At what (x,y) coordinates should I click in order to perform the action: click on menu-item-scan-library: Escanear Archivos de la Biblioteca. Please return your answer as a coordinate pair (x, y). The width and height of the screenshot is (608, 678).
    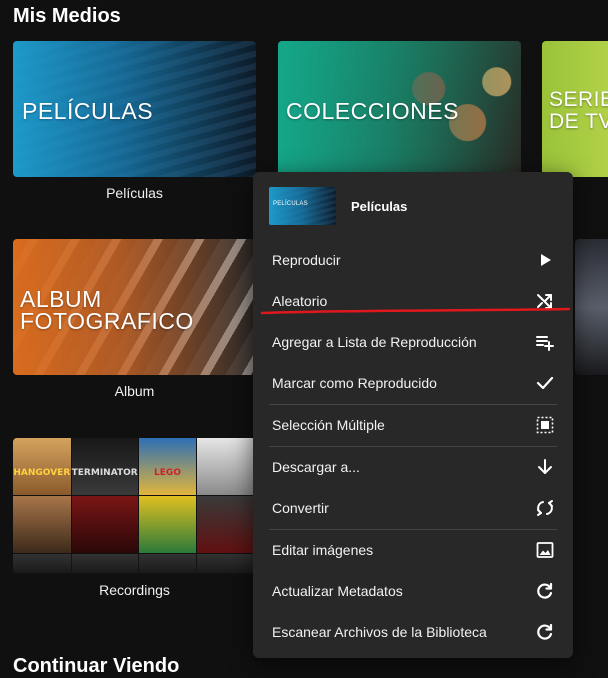
    Looking at the image, I should click on (413, 632).